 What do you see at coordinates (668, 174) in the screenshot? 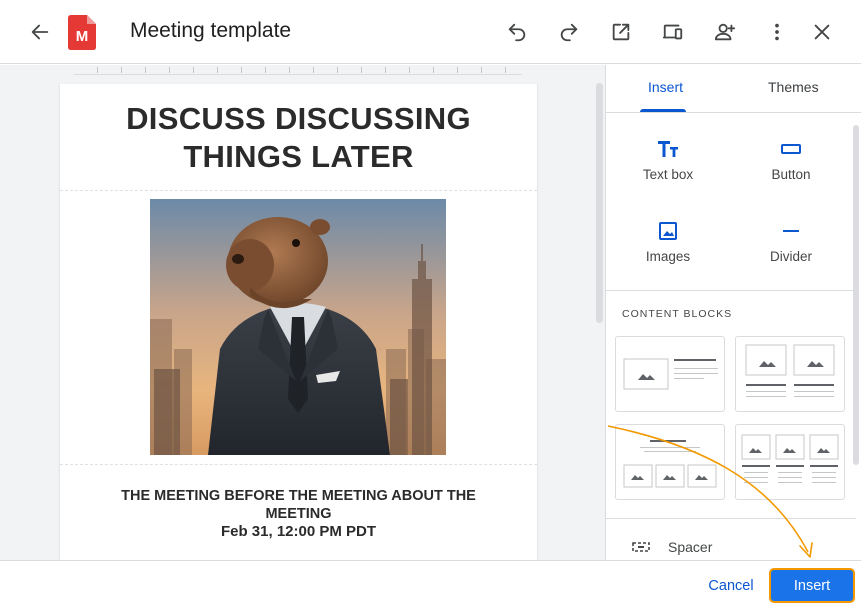
I see `text-box-label: Text box` at bounding box center [668, 174].